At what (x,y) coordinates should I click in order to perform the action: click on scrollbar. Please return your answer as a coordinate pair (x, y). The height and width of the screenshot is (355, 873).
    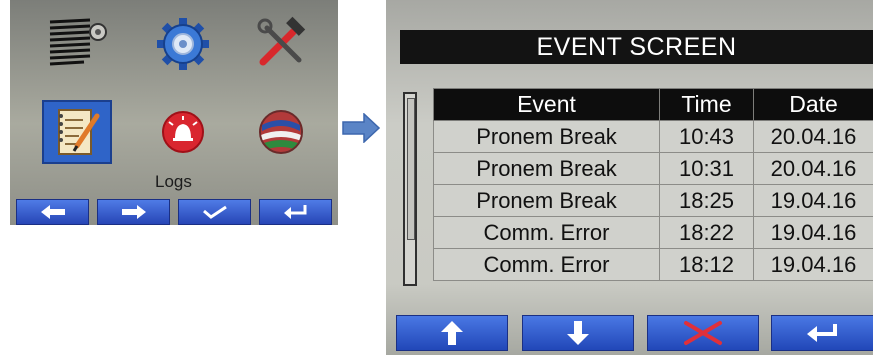
    Looking at the image, I should click on (410, 189).